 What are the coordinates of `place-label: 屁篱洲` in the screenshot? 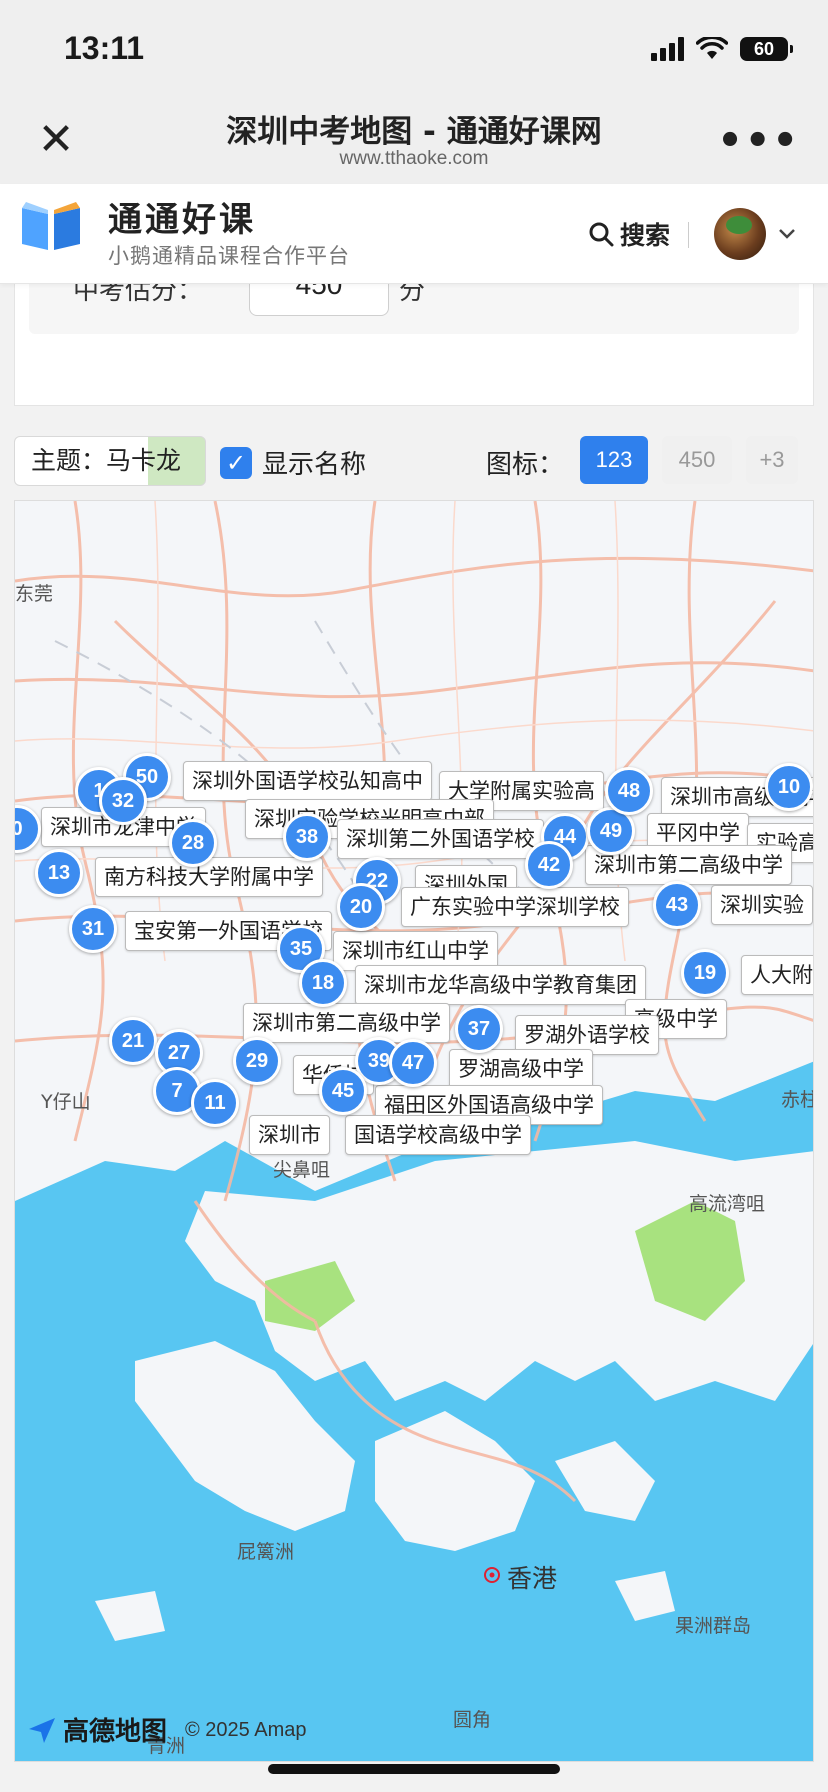 It's located at (266, 1552).